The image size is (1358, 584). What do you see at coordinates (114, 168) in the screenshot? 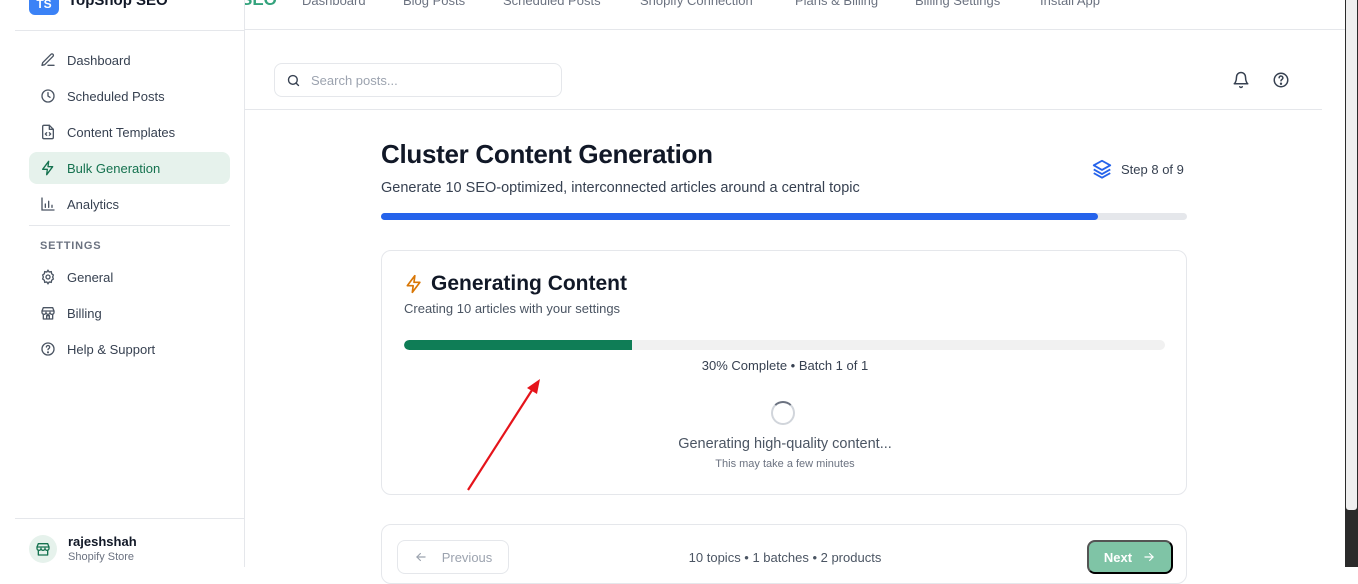
I see `sidebar-item-label: Bulk Generation` at bounding box center [114, 168].